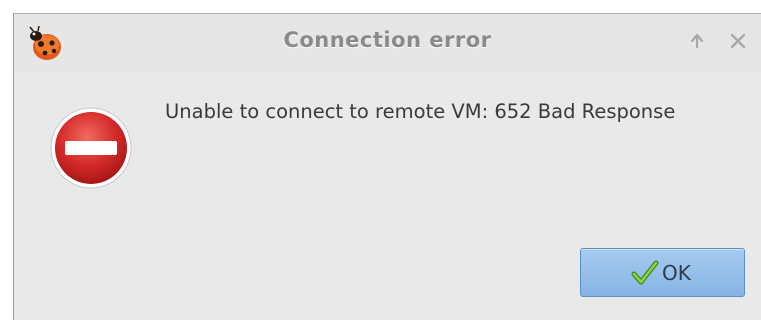 The width and height of the screenshot is (761, 320). I want to click on ok-button-label: OK, so click(676, 273).